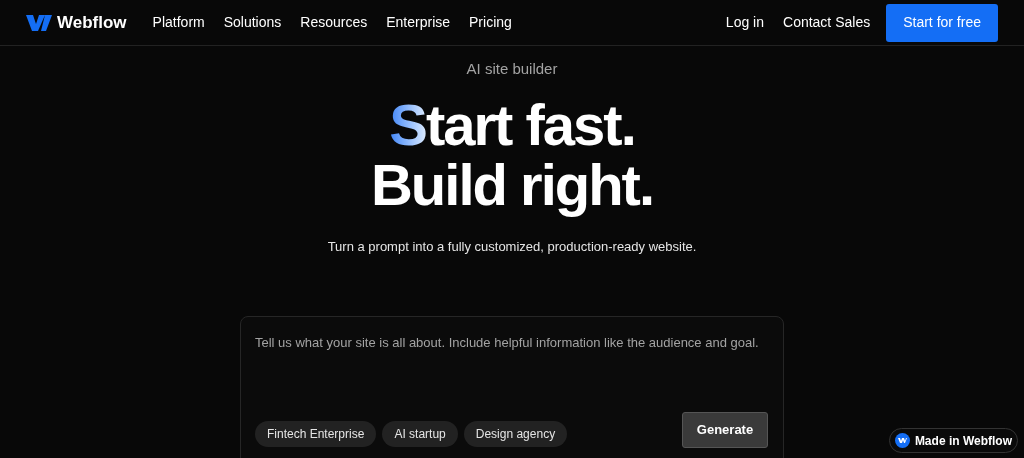 The image size is (1024, 458). Describe the element at coordinates (178, 22) in the screenshot. I see `nav-link: Platform` at that location.